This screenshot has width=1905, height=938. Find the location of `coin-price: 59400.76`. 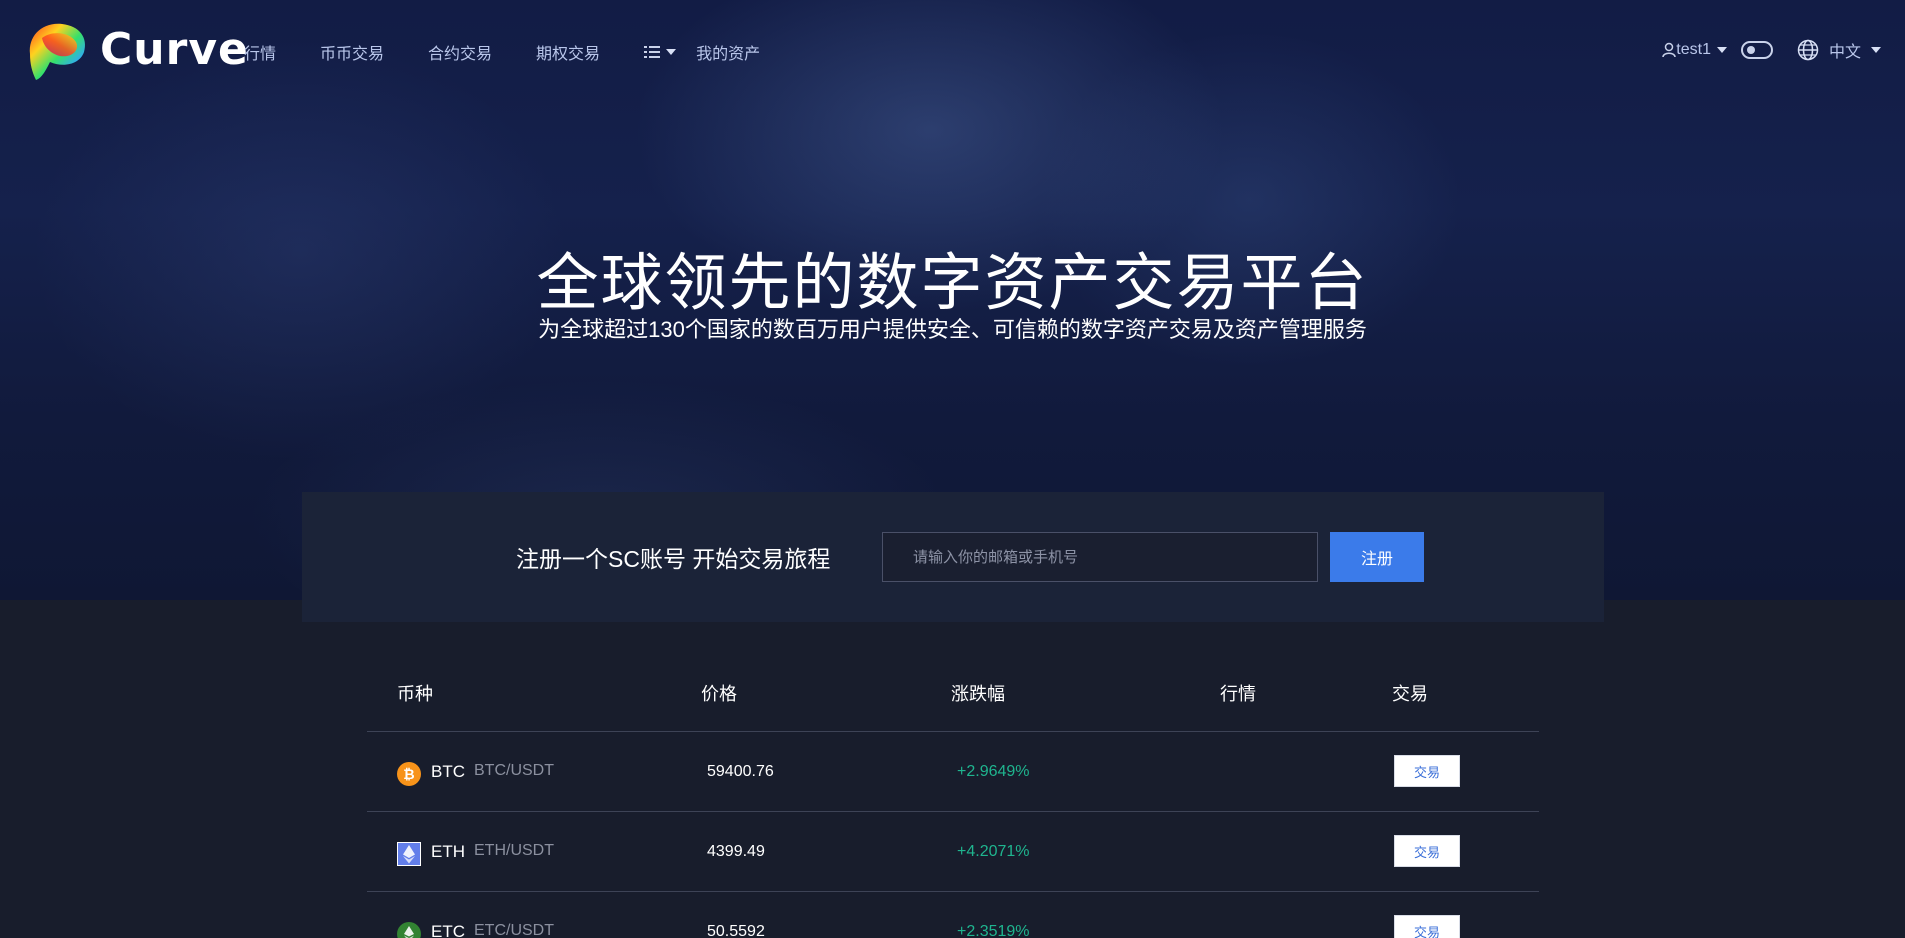

coin-price: 59400.76 is located at coordinates (740, 771).